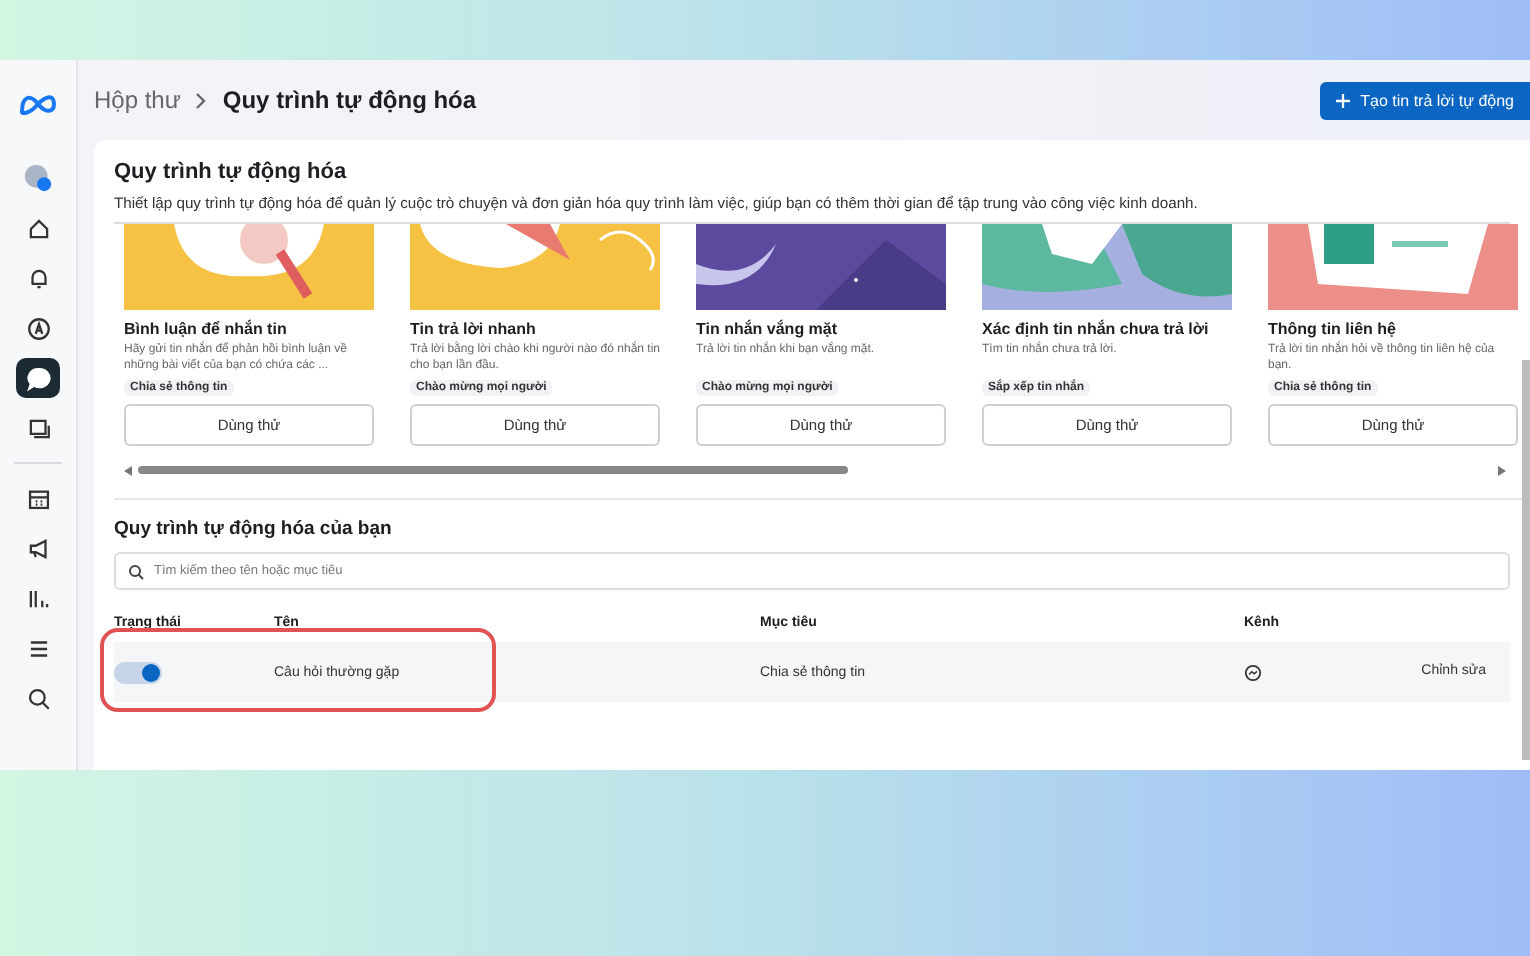 This screenshot has height=956, width=1530. I want to click on template-title: Xác định tin nhắn chưa trả lời, so click(1096, 329).